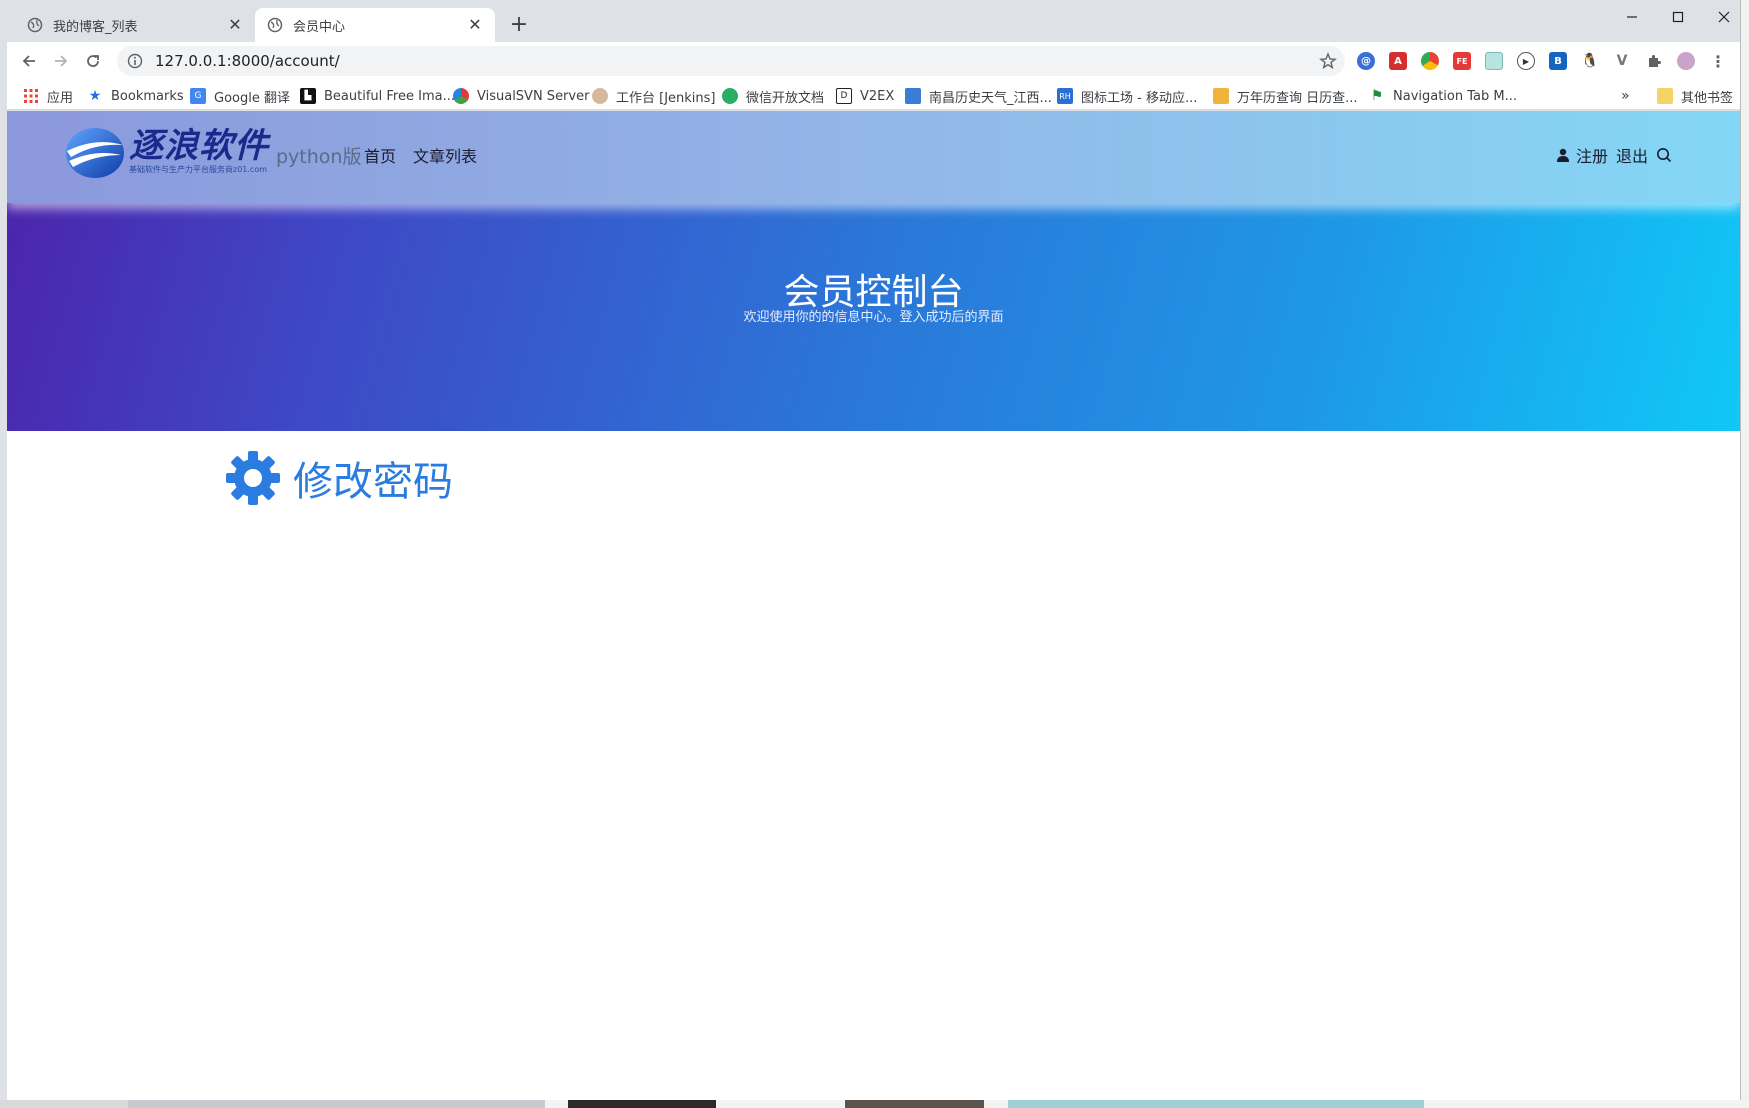 This screenshot has width=1749, height=1108. Describe the element at coordinates (1494, 61) in the screenshot. I see `screenshot-extension-icon` at that location.